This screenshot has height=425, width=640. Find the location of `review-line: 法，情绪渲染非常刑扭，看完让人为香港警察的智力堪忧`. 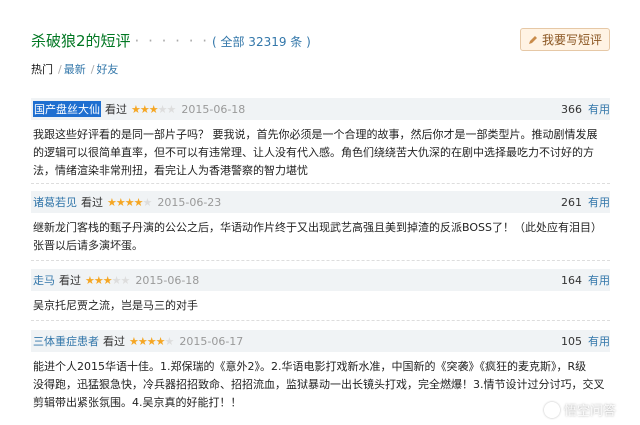

review-line: 法，情绪渲染非常刑扭，看完让人为香港警察的智力堪忧 is located at coordinates (170, 170).